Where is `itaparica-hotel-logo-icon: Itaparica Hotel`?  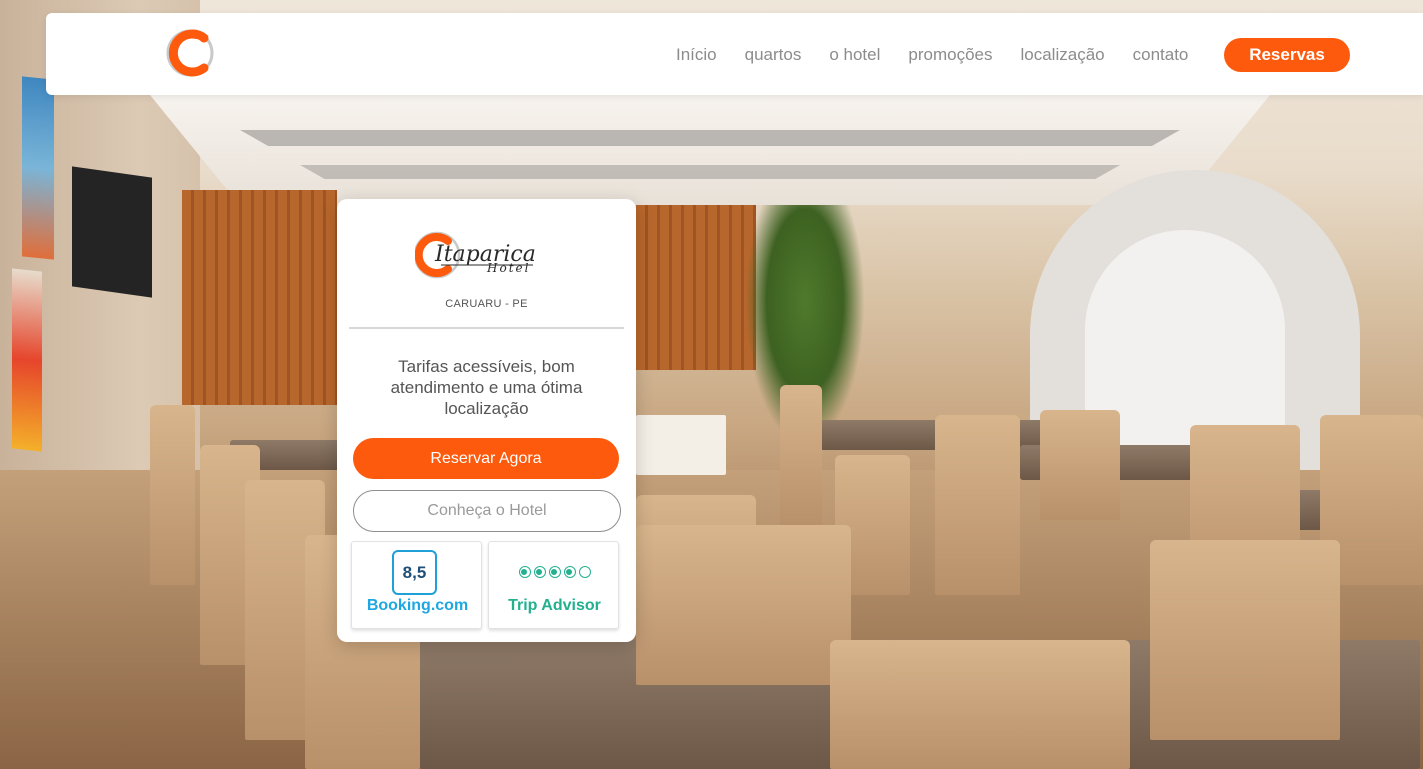 itaparica-hotel-logo-icon: Itaparica Hotel is located at coordinates (484, 254).